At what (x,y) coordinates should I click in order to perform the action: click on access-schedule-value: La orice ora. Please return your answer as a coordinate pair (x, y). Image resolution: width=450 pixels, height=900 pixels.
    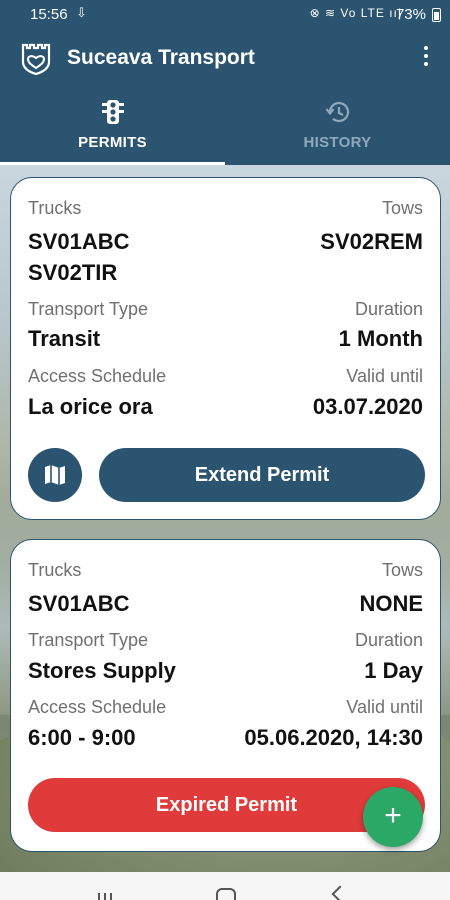
    Looking at the image, I should click on (90, 406).